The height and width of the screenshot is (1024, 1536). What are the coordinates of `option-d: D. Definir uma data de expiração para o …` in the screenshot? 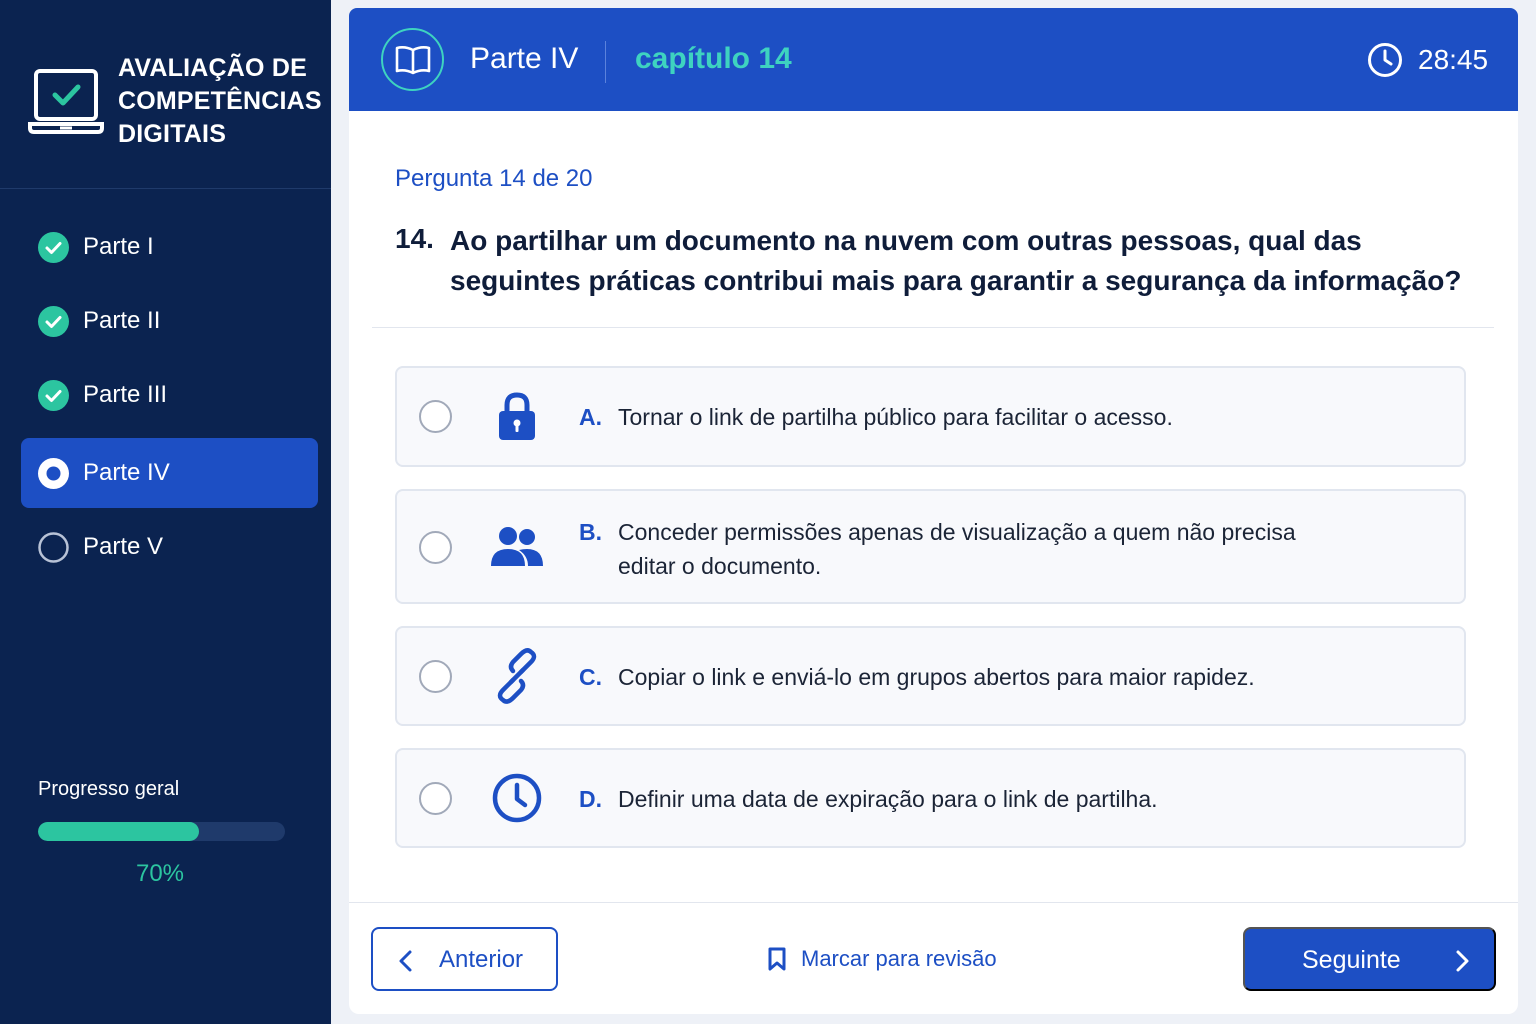 It's located at (930, 798).